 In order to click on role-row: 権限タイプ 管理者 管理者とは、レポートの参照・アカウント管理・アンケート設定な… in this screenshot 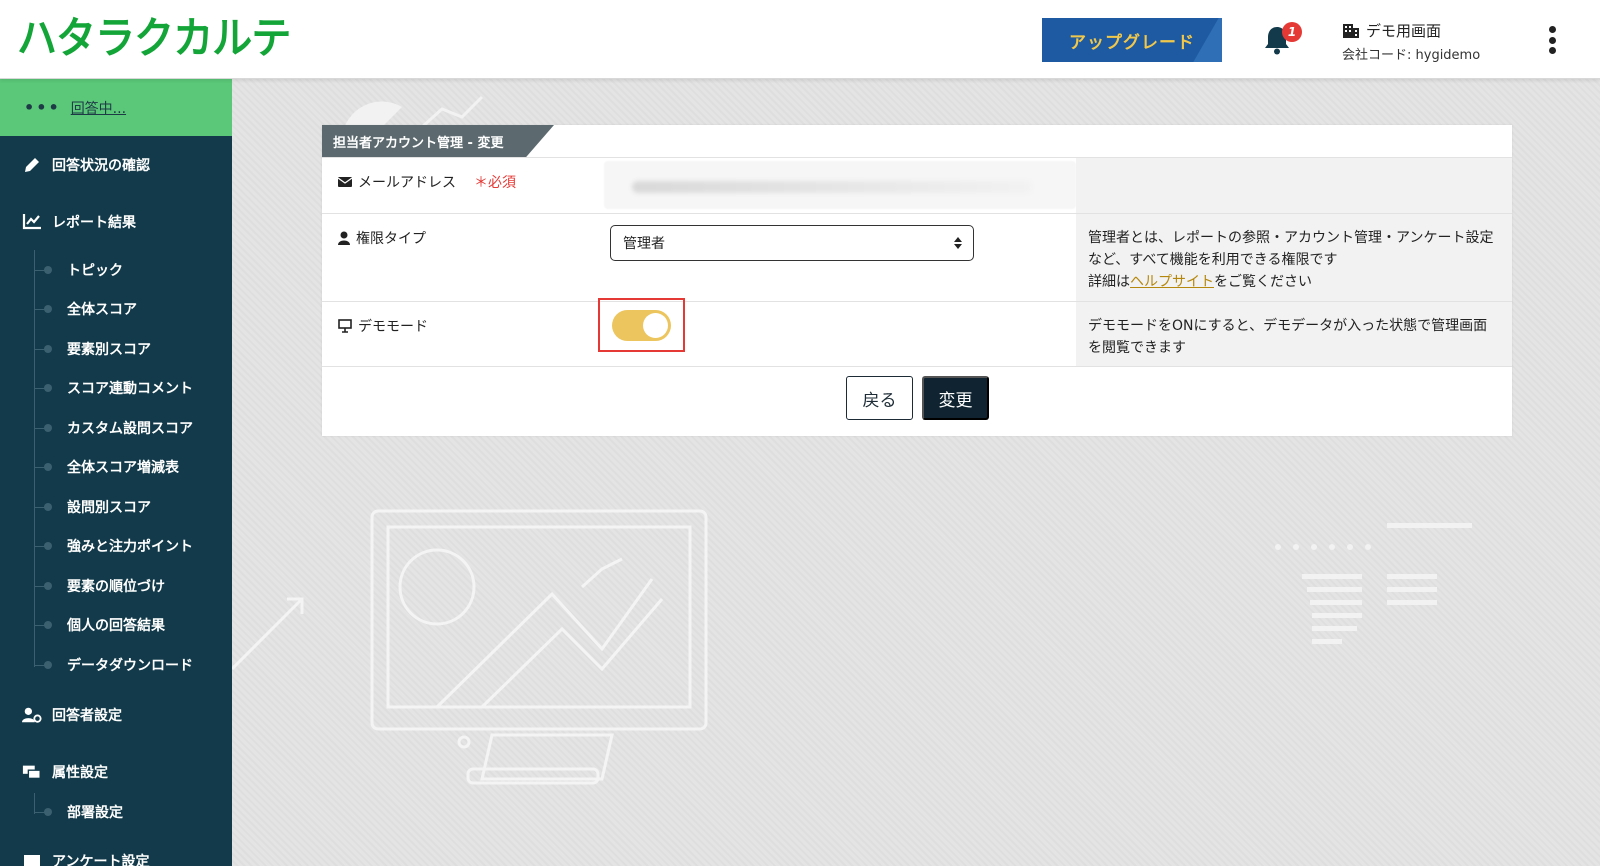, I will do `click(917, 257)`.